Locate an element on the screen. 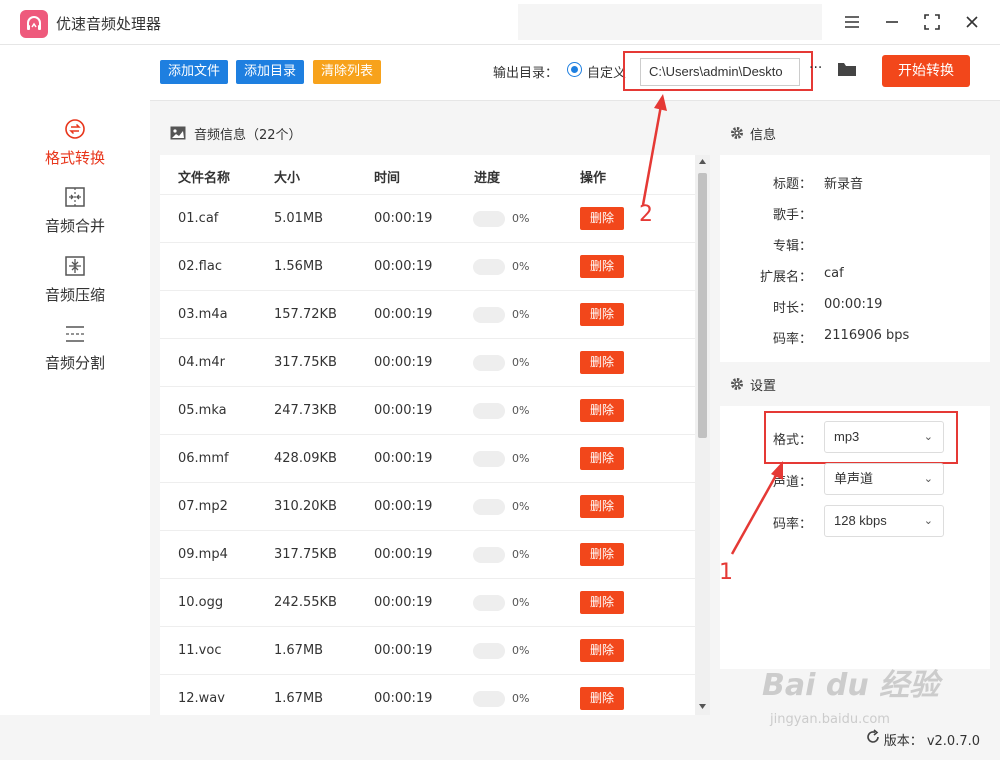  info-field: 标题： 新录音 is located at coordinates (855, 183).